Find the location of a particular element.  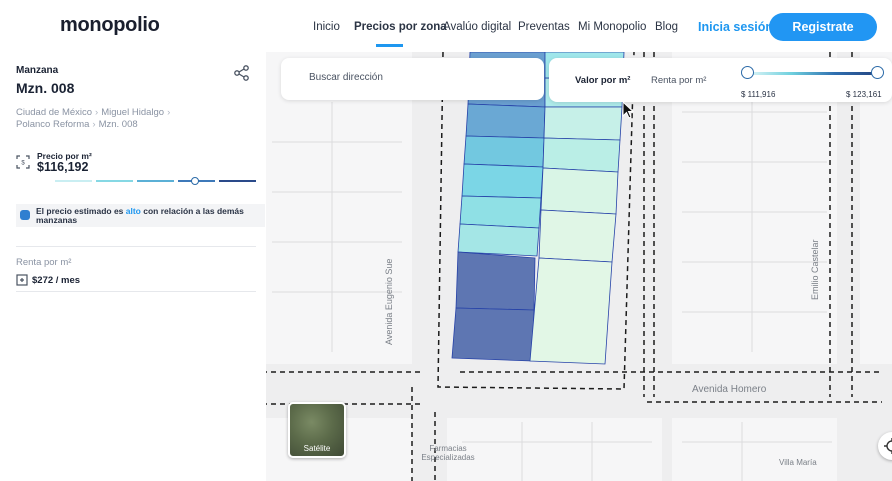

rent-icon is located at coordinates (22, 280).